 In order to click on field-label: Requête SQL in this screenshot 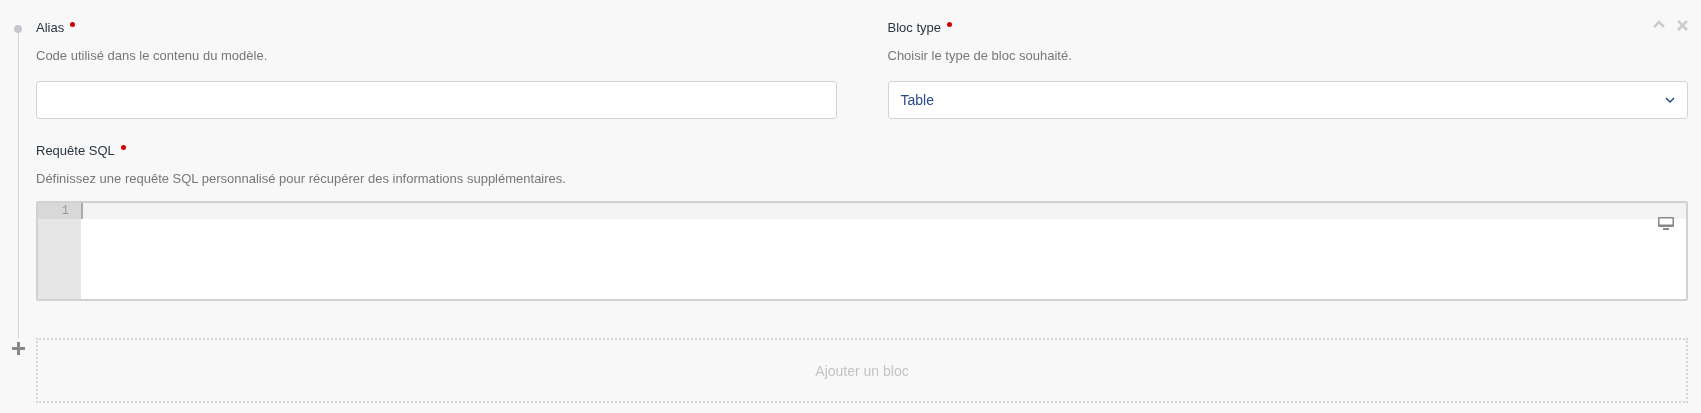, I will do `click(75, 150)`.